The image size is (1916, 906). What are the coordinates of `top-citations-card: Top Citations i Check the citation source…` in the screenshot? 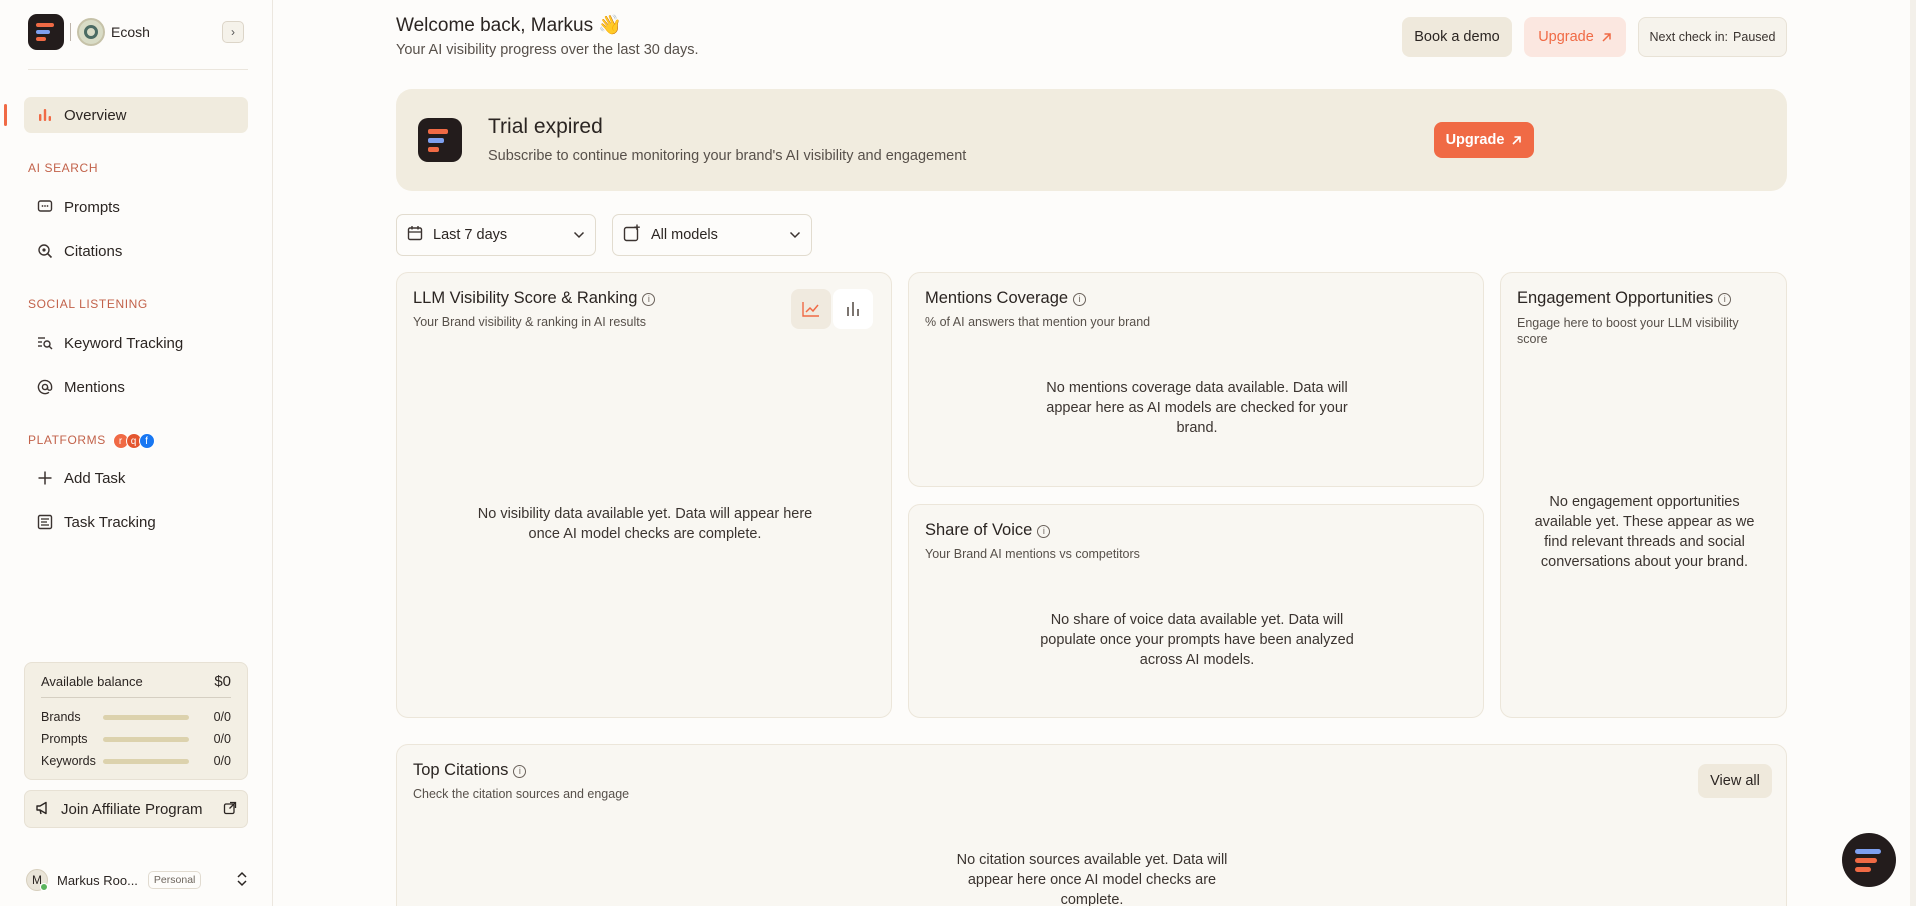 It's located at (1091, 825).